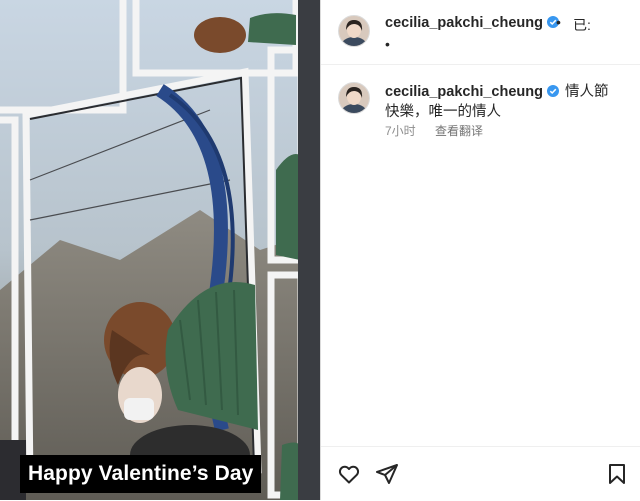 This screenshot has width=640, height=501. I want to click on post-actions, so click(480, 473).